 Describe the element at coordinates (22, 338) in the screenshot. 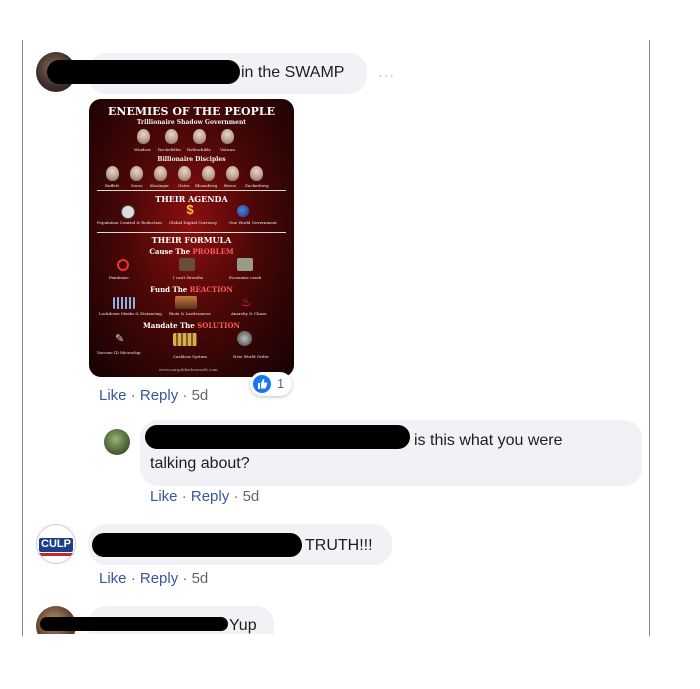

I see `frame-border-left` at that location.